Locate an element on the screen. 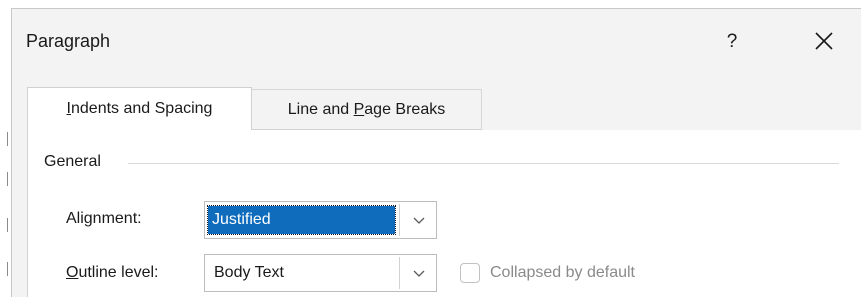  general-group-title: General is located at coordinates (76, 162).